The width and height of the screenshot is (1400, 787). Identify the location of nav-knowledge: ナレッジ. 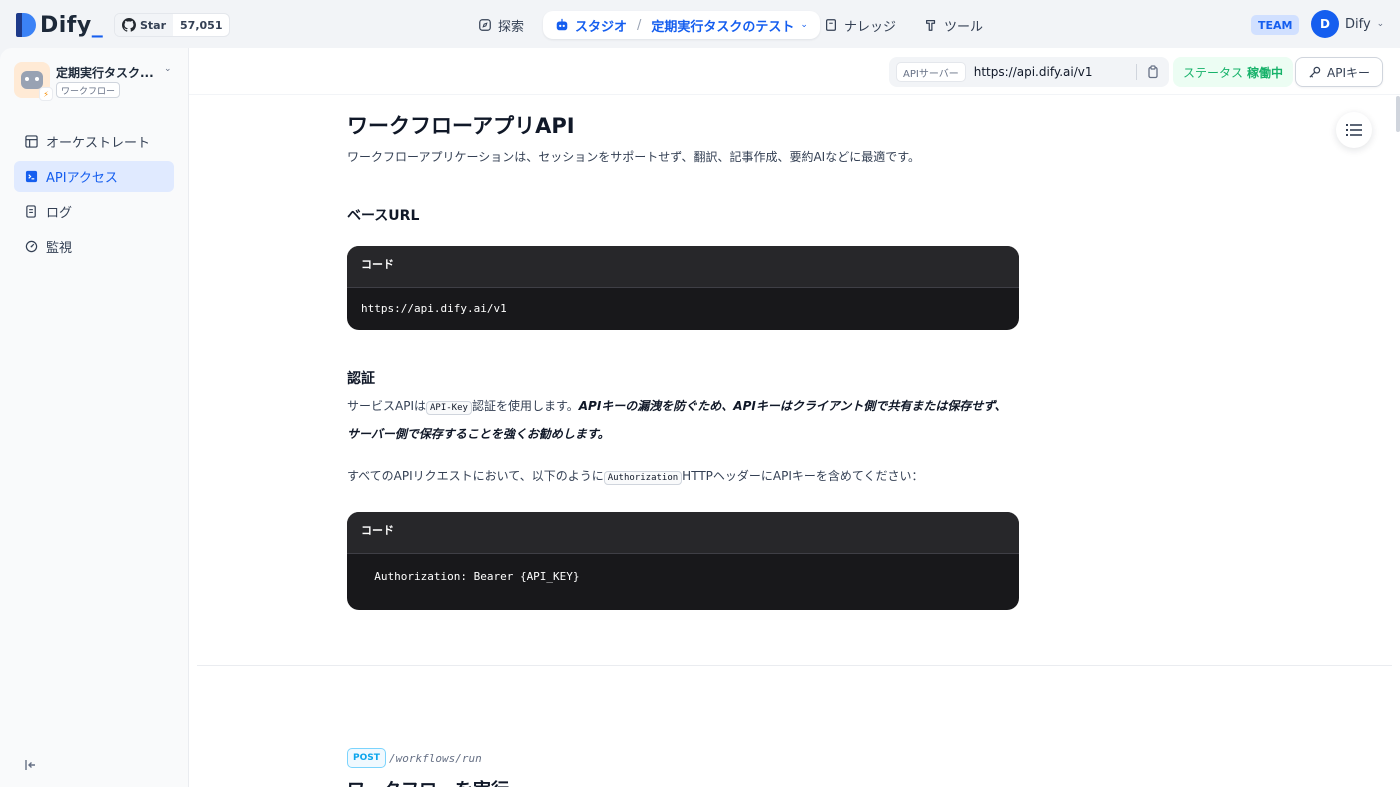
(860, 25).